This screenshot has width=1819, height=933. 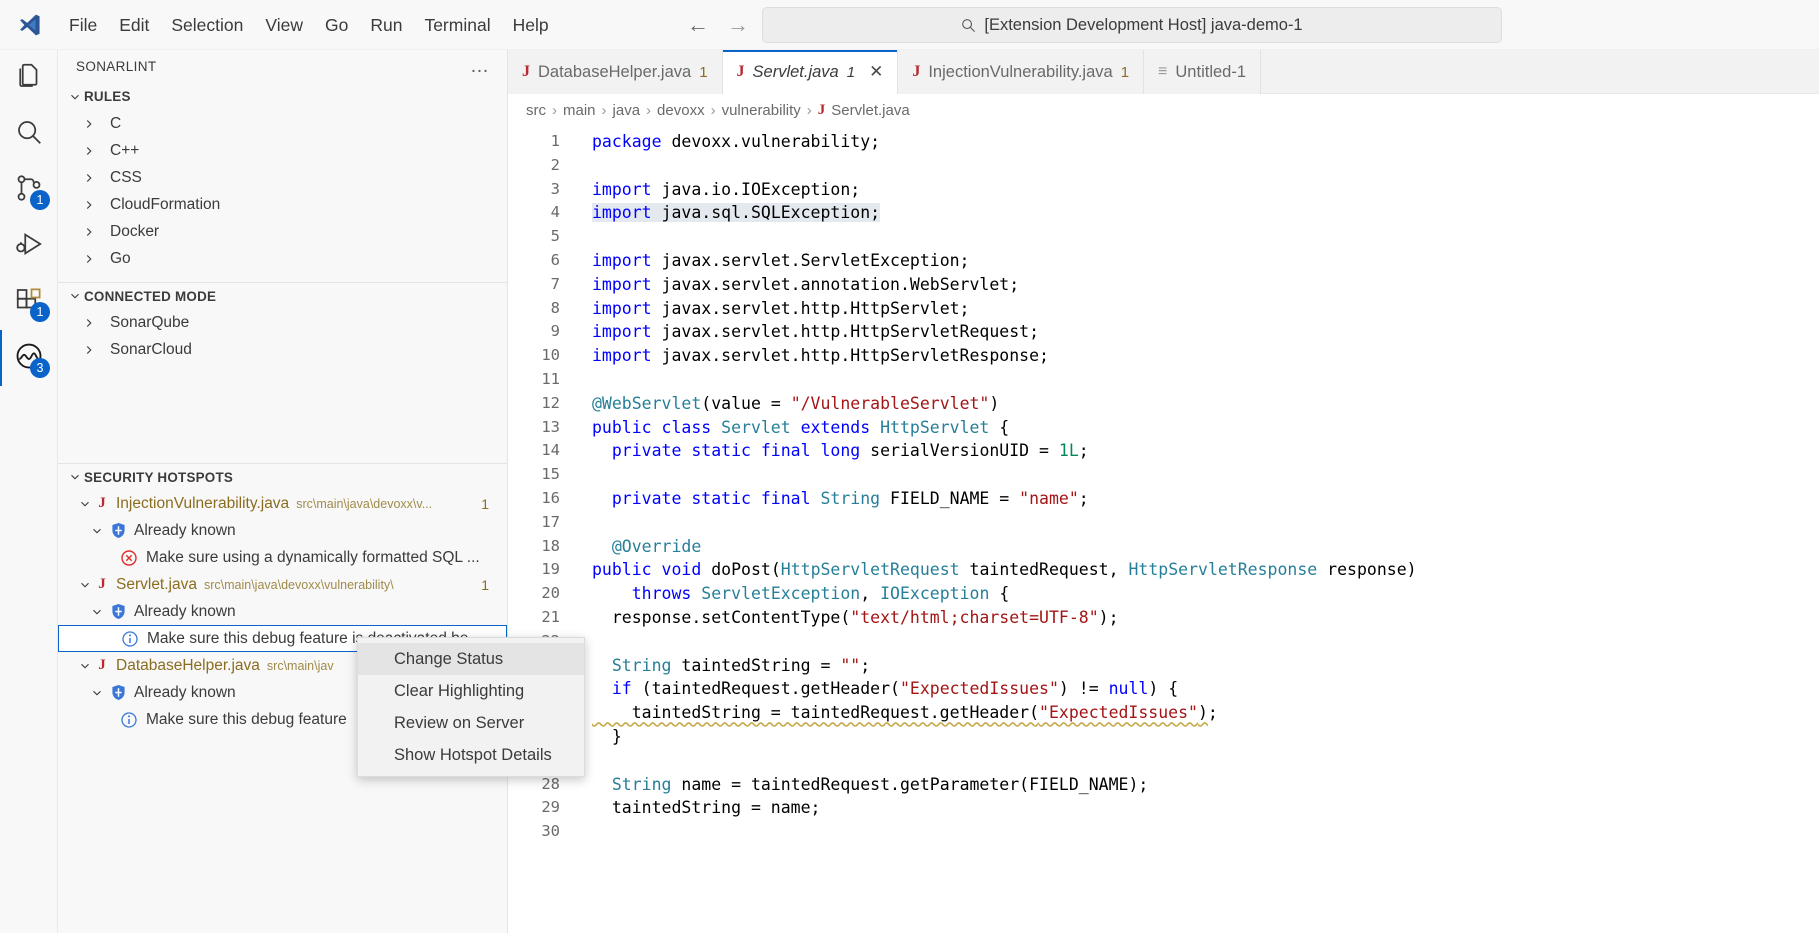 I want to click on section-header-rules: RULES, so click(x=282, y=96).